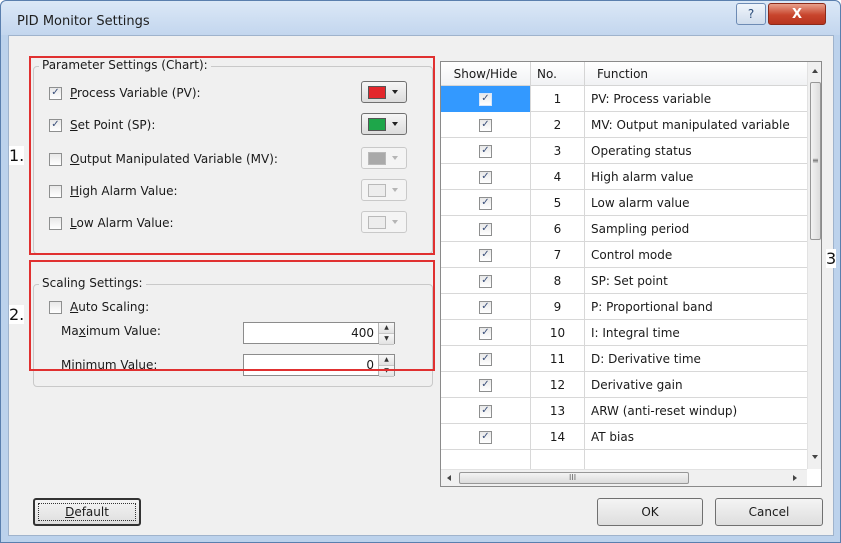  I want to click on column-header-function: Function, so click(696, 74).